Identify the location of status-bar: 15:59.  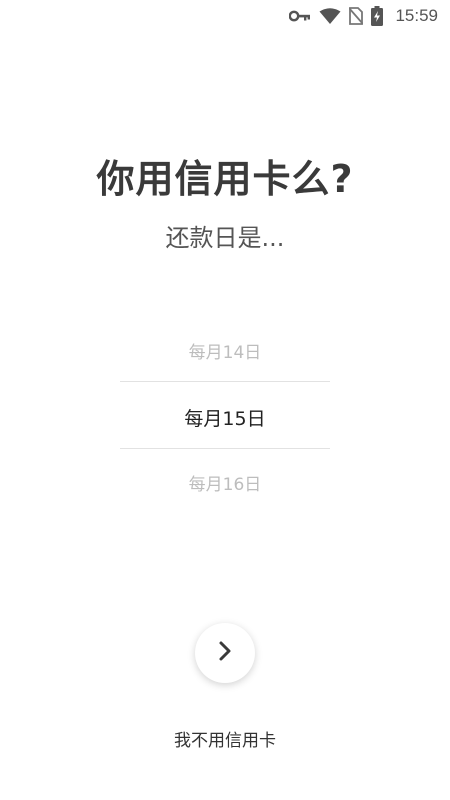
(225, 16).